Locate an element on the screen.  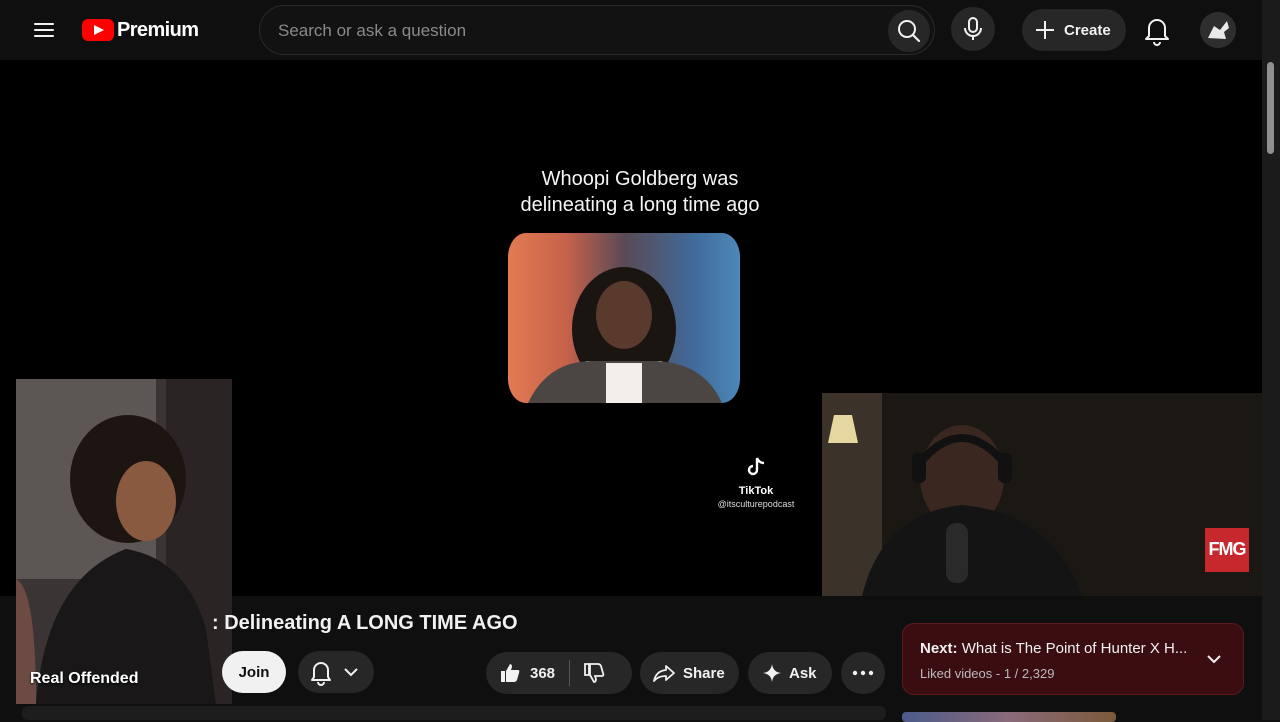
like-divider is located at coordinates (570, 673).